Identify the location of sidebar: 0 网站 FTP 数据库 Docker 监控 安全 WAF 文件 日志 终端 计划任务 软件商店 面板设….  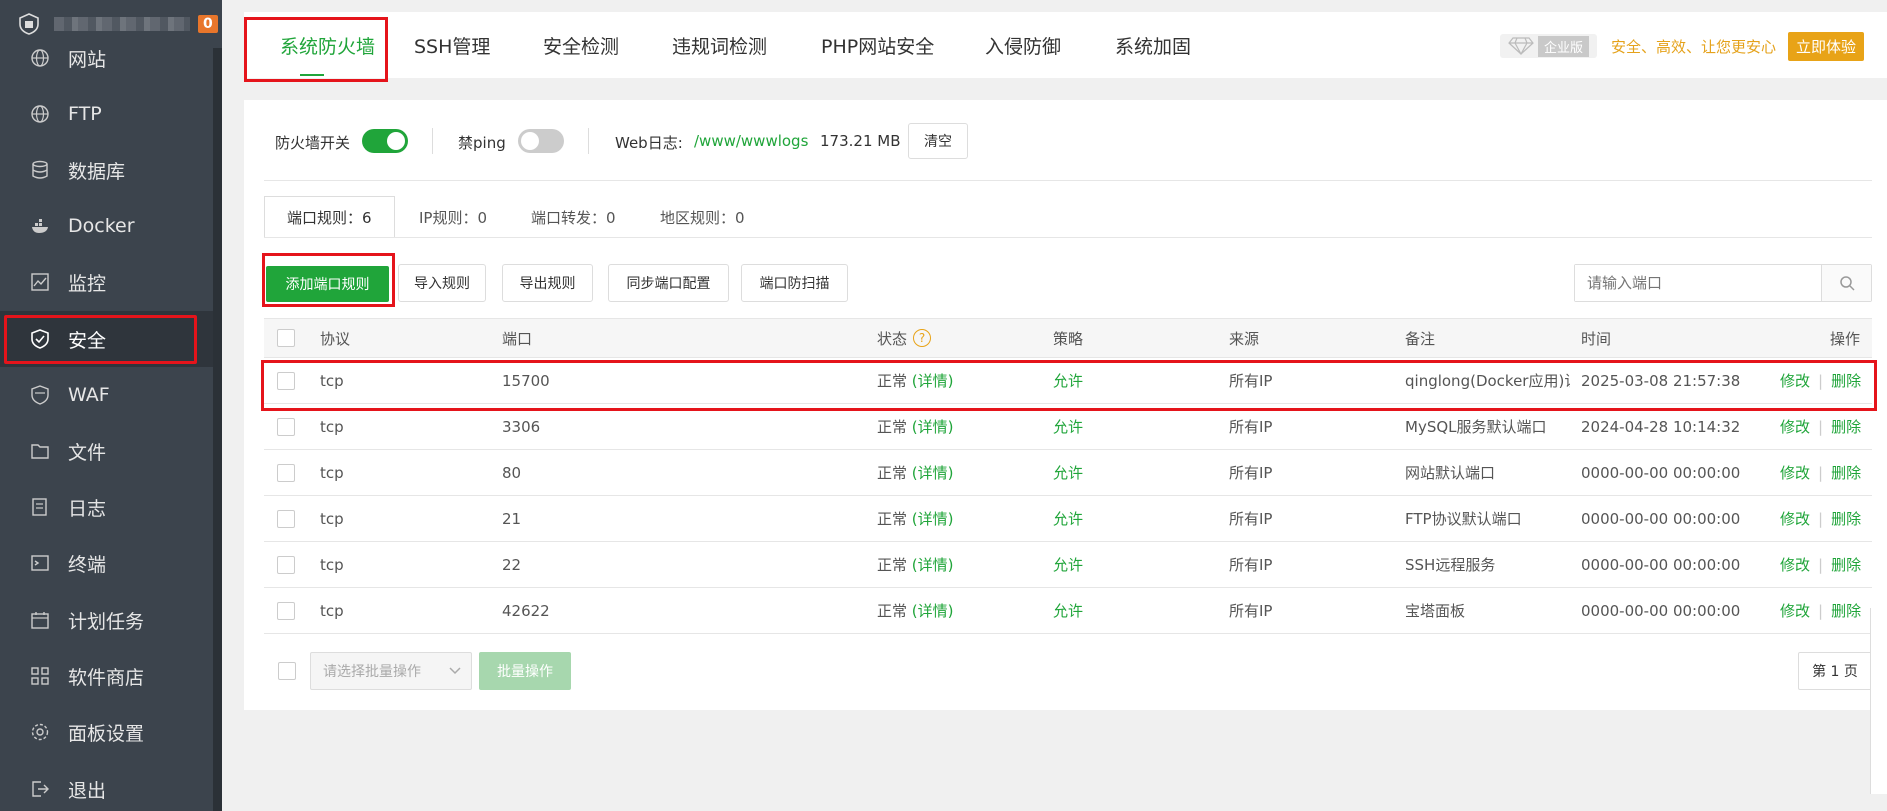
(111, 405).